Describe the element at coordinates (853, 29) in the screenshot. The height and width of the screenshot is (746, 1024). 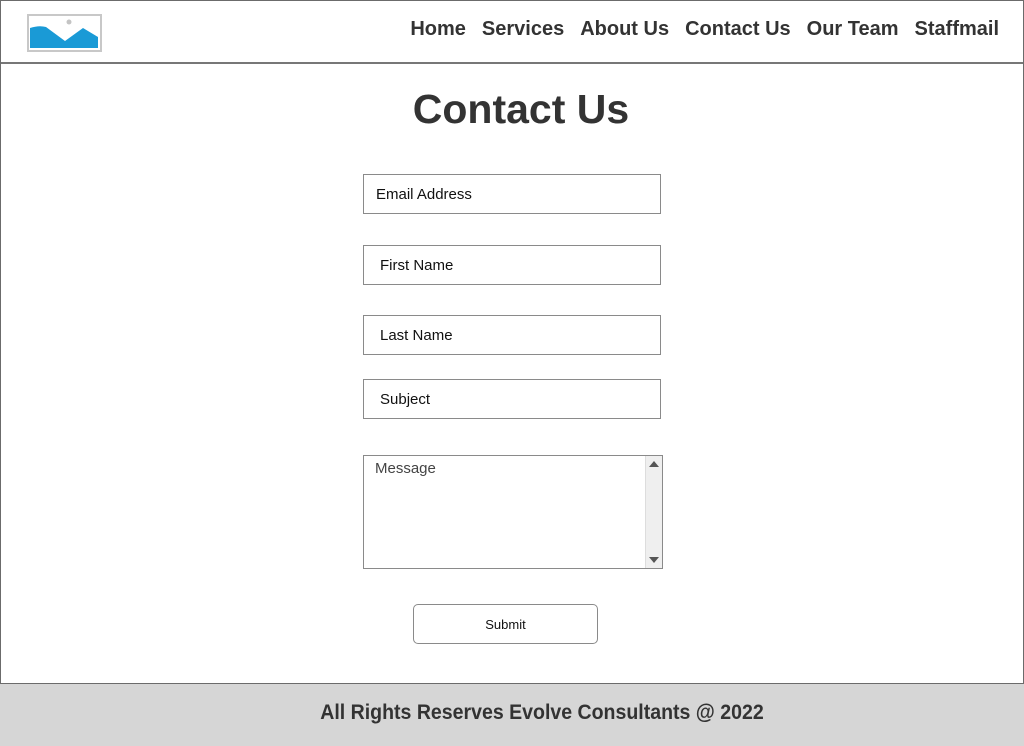
I see `nav-our-team: Our Team` at that location.